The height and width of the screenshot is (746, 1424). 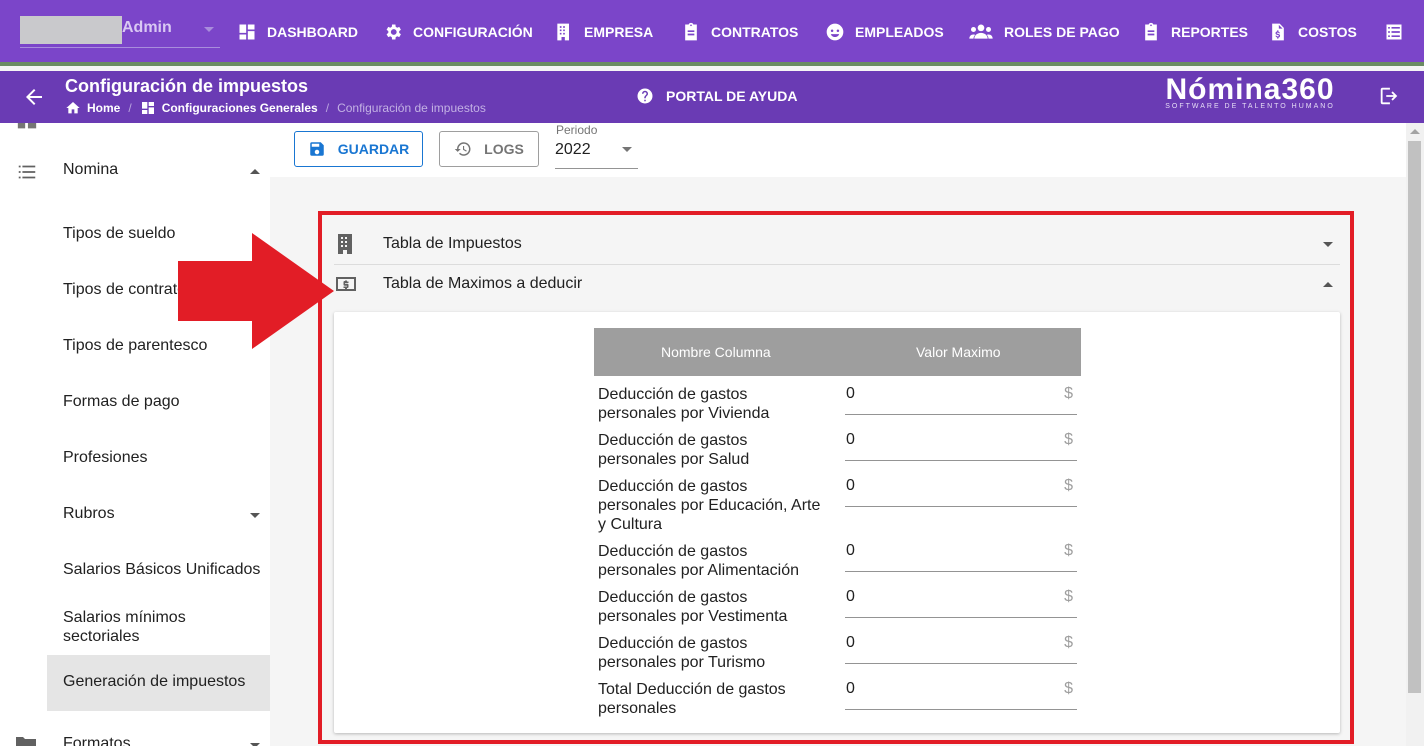 I want to click on sidebar-item-salarios-basicos: Salarios Básicos Unificados, so click(x=135, y=573).